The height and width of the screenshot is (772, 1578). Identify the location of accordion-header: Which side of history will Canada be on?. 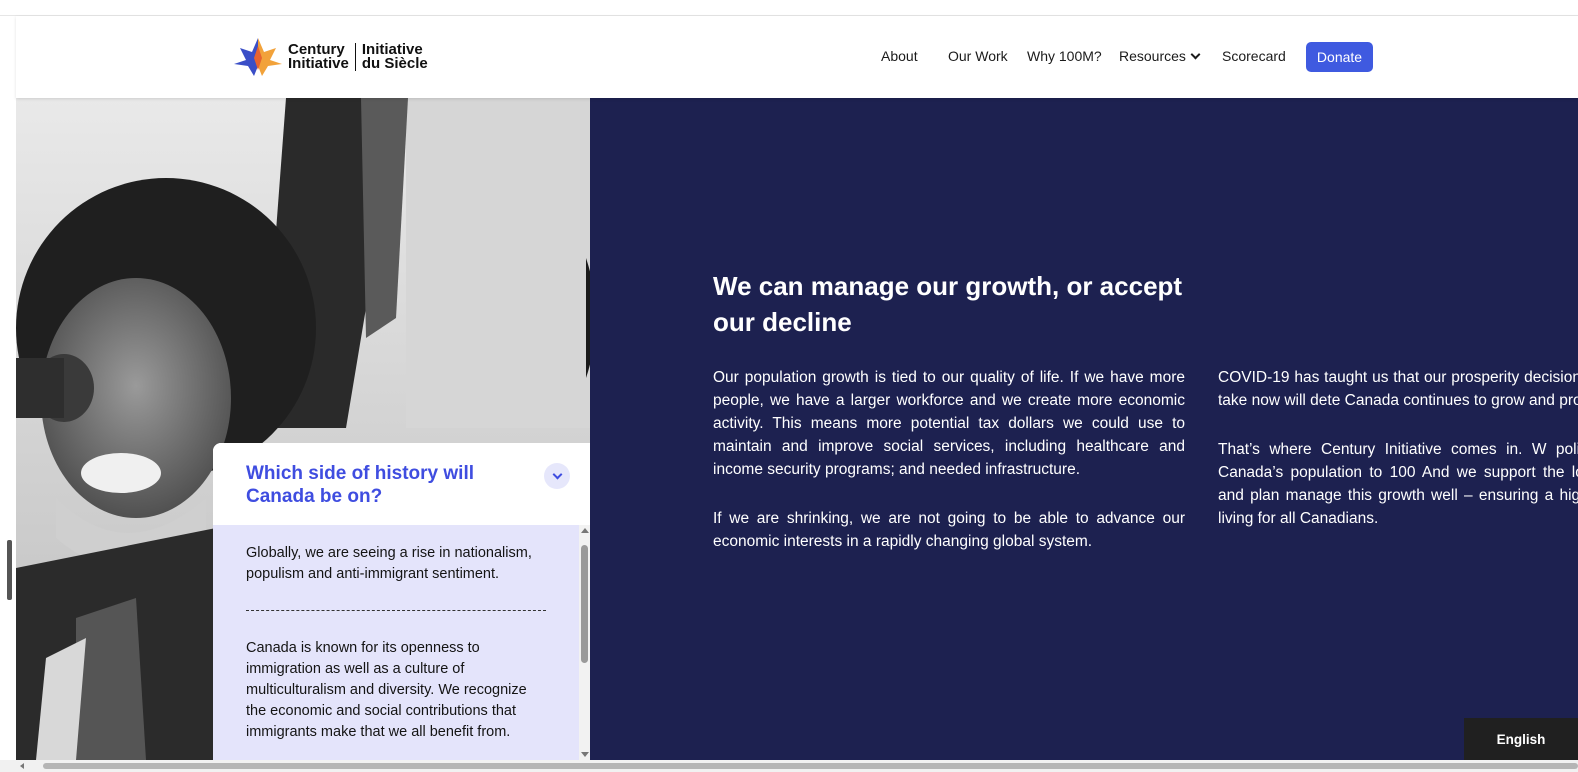
(401, 484).